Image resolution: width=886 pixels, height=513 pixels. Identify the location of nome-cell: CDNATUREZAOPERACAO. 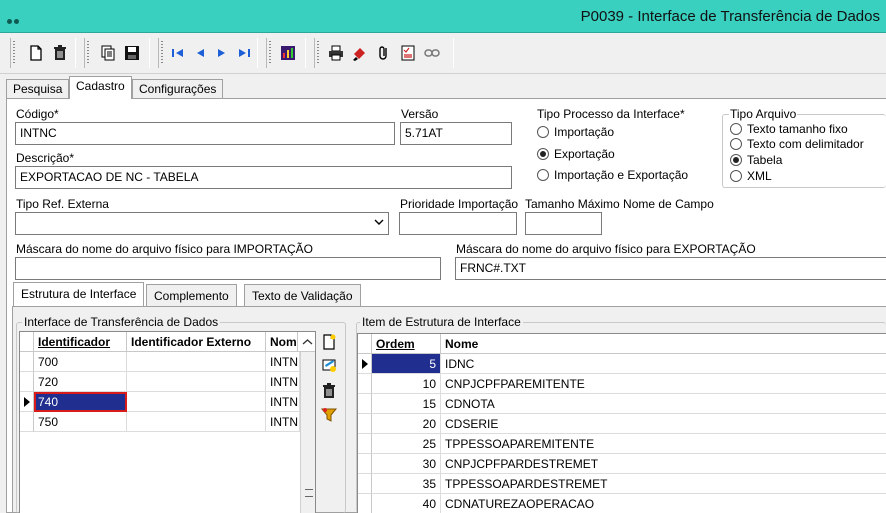
(663, 503).